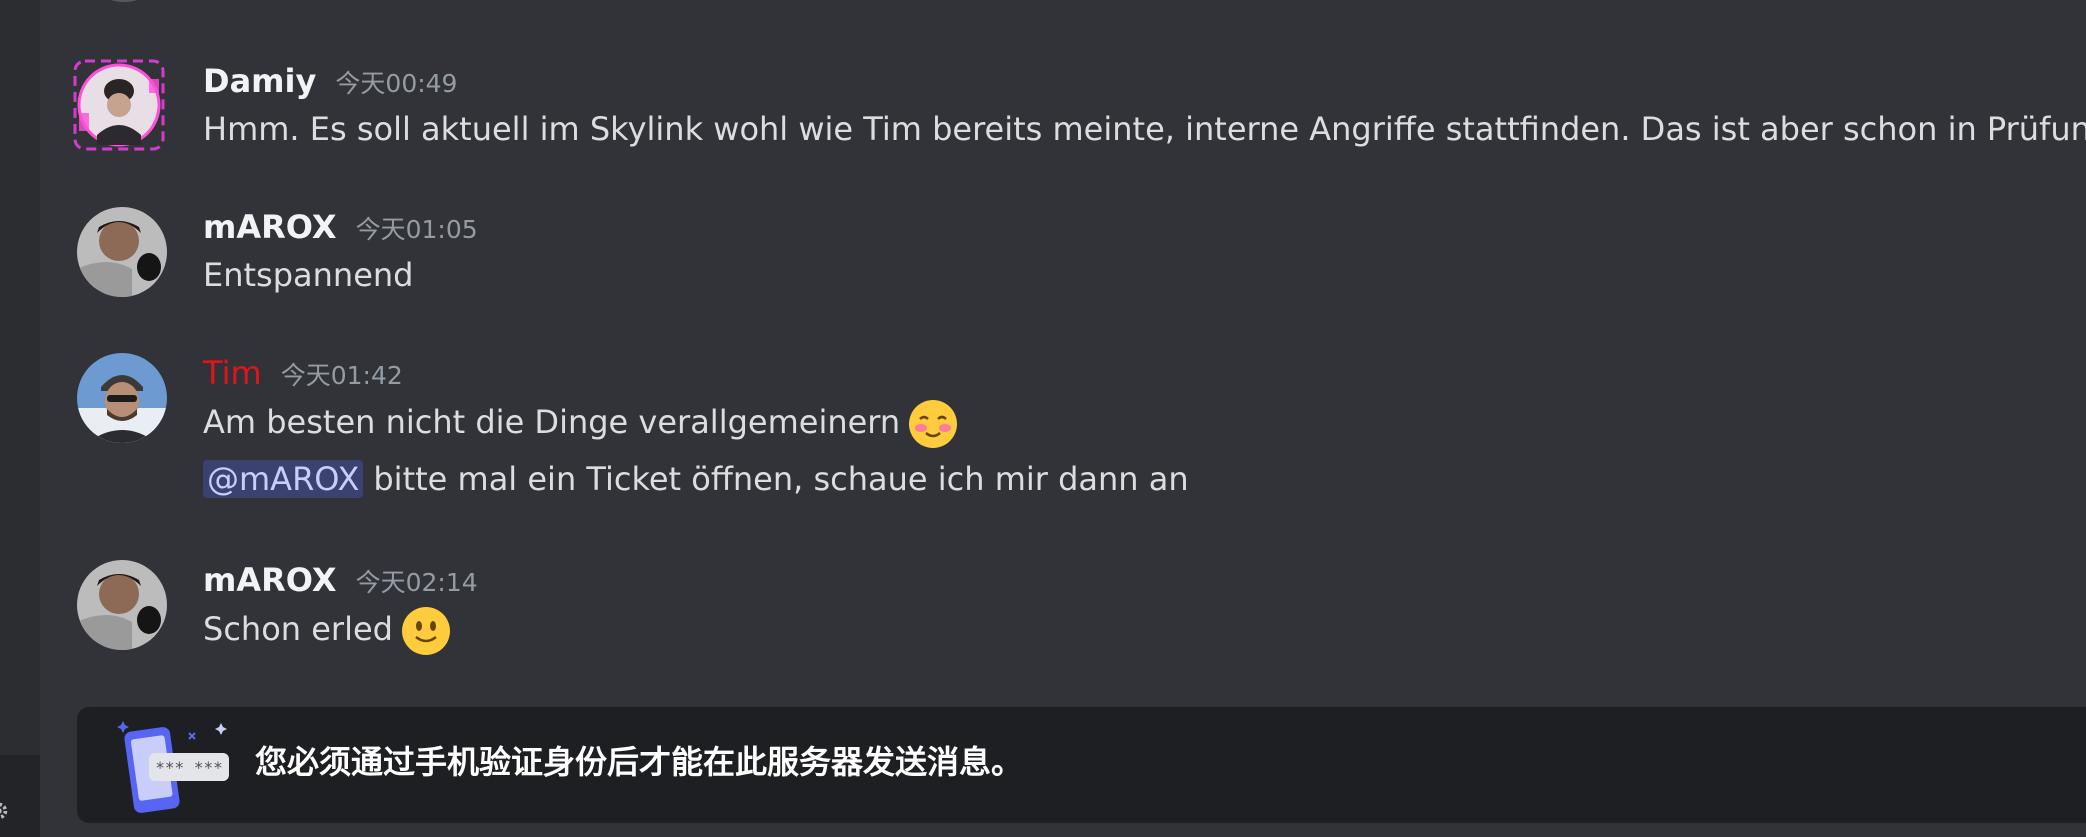  Describe the element at coordinates (639, 762) in the screenshot. I see `verification-message: 您必须通过手机验证身份后才能在此服务器发送消息。` at that location.